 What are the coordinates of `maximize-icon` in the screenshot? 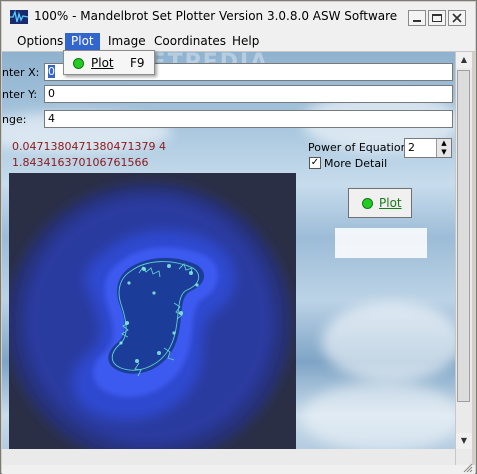 It's located at (437, 18).